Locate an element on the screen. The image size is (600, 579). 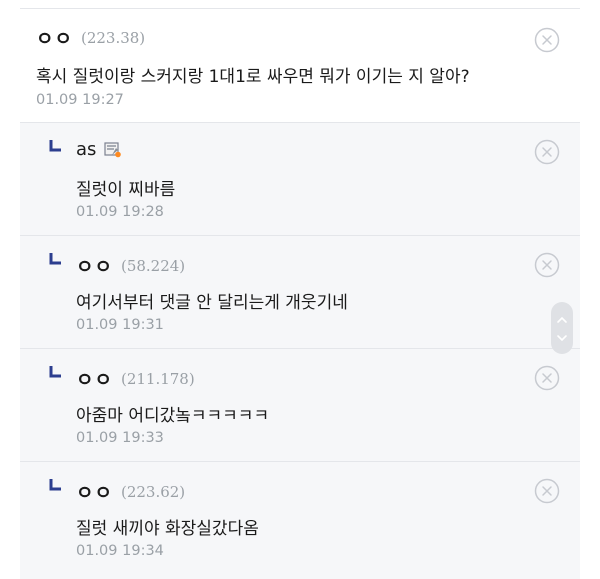
gallery-manager-badge-icon is located at coordinates (113, 149).